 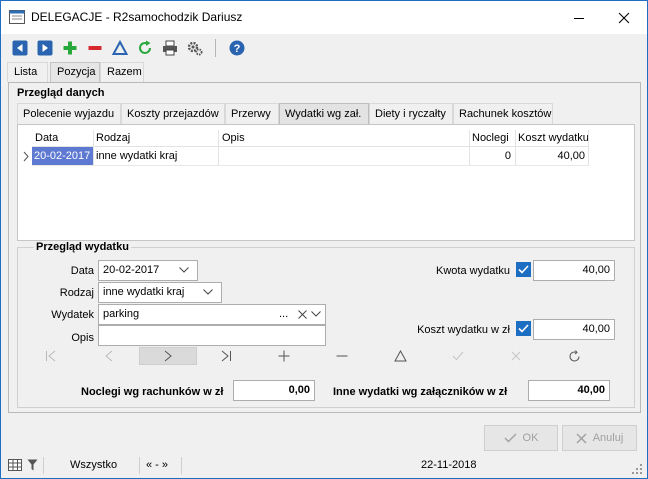 I want to click on tab-diety-i-ryczalty: Diety i ryczałty, so click(x=411, y=113).